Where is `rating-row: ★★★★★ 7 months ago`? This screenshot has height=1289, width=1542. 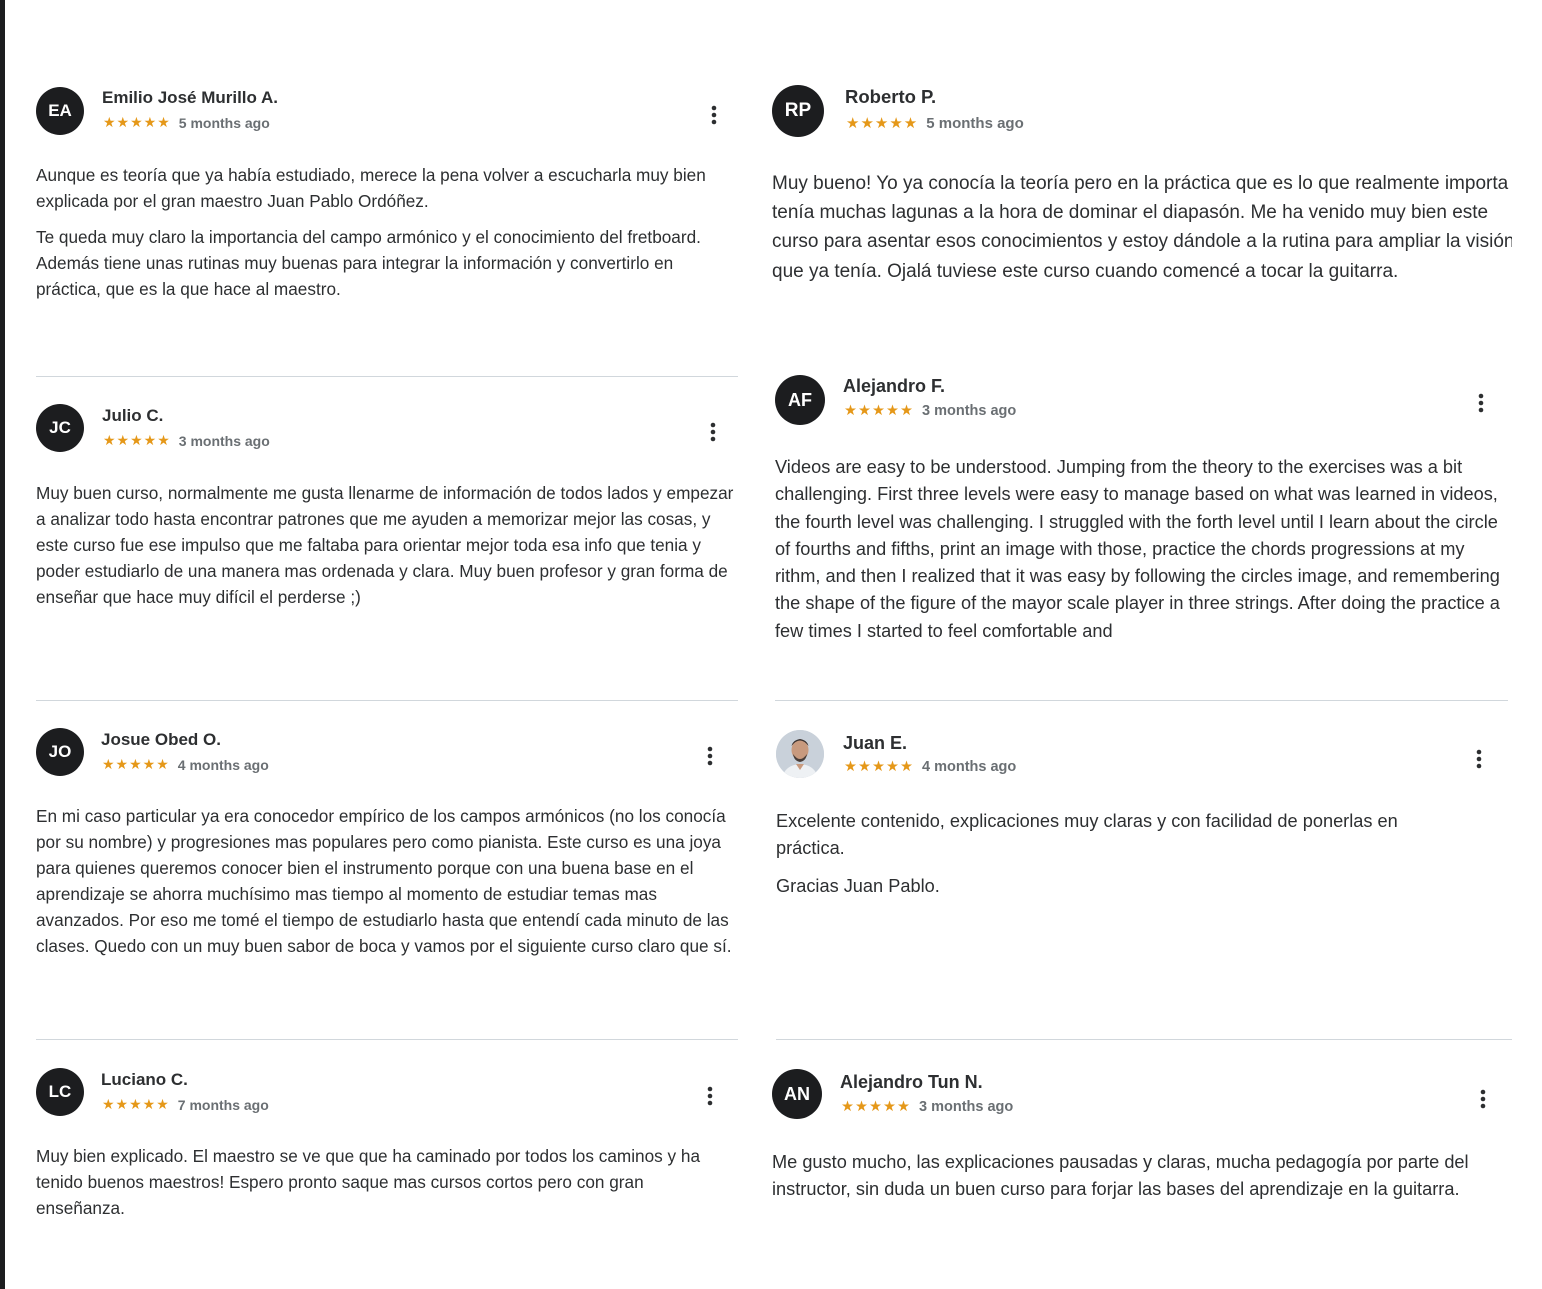 rating-row: ★★★★★ 7 months ago is located at coordinates (185, 1104).